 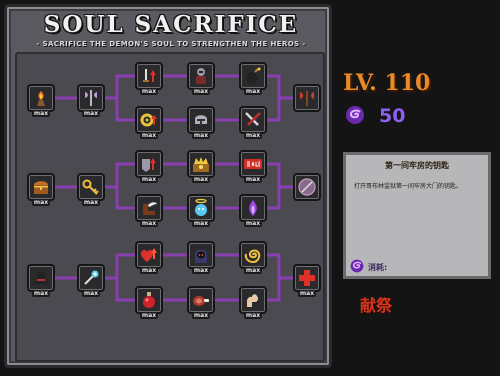 I want to click on skill-node-armor-up: max, so click(x=149, y=166).